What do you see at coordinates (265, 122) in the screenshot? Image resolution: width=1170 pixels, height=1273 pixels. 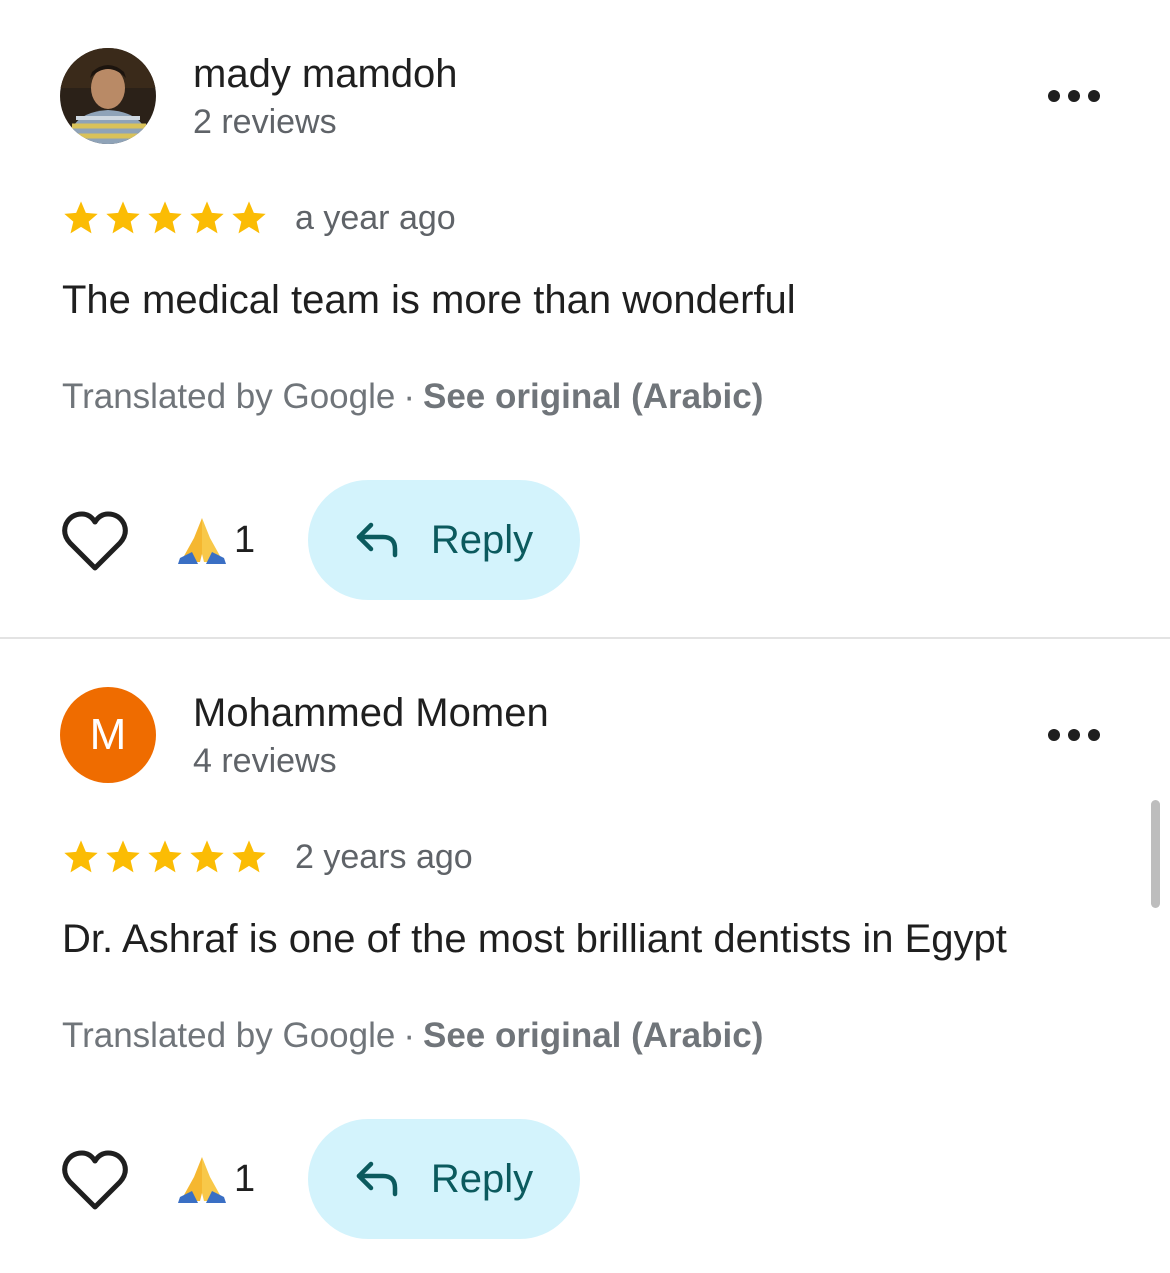 I see `reviewer-review-count: 2 reviews` at bounding box center [265, 122].